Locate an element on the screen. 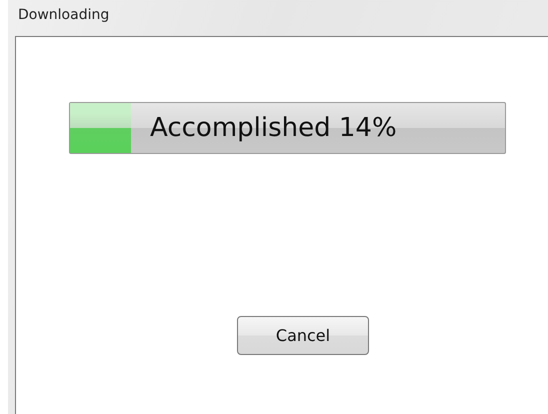 Image resolution: width=548 pixels, height=414 pixels. window-title: Downloading is located at coordinates (63, 15).